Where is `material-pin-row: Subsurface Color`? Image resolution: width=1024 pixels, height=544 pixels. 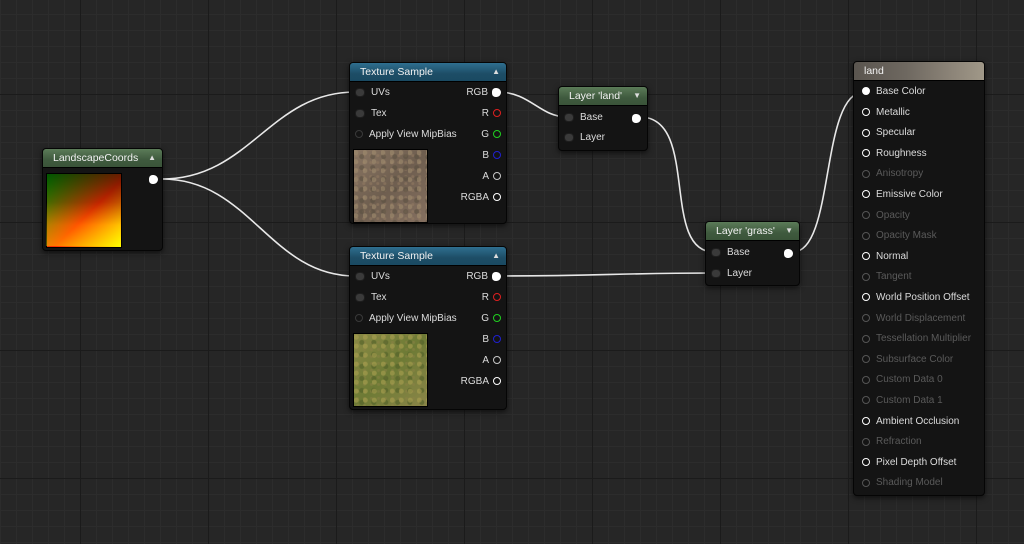 material-pin-row: Subsurface Color is located at coordinates (907, 360).